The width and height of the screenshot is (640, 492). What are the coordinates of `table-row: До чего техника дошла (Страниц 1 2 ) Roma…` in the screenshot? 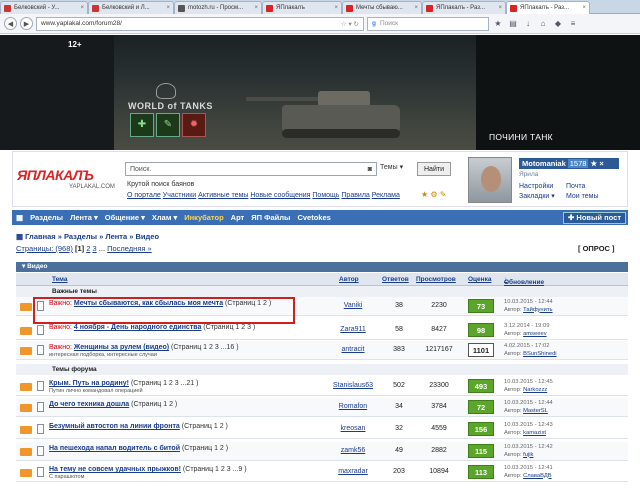 It's located at (322, 407).